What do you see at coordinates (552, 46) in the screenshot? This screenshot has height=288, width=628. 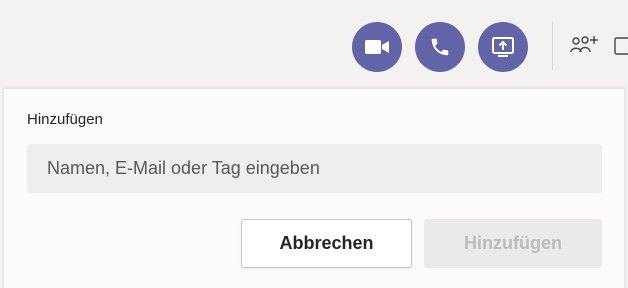 I see `toolbar-divider` at bounding box center [552, 46].